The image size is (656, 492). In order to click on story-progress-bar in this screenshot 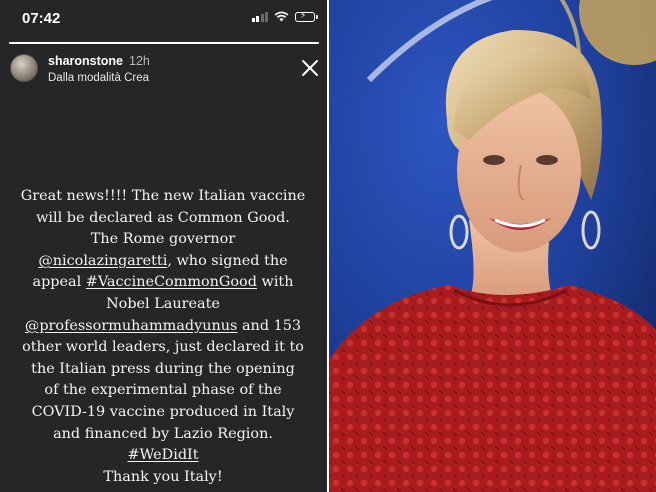, I will do `click(164, 43)`.